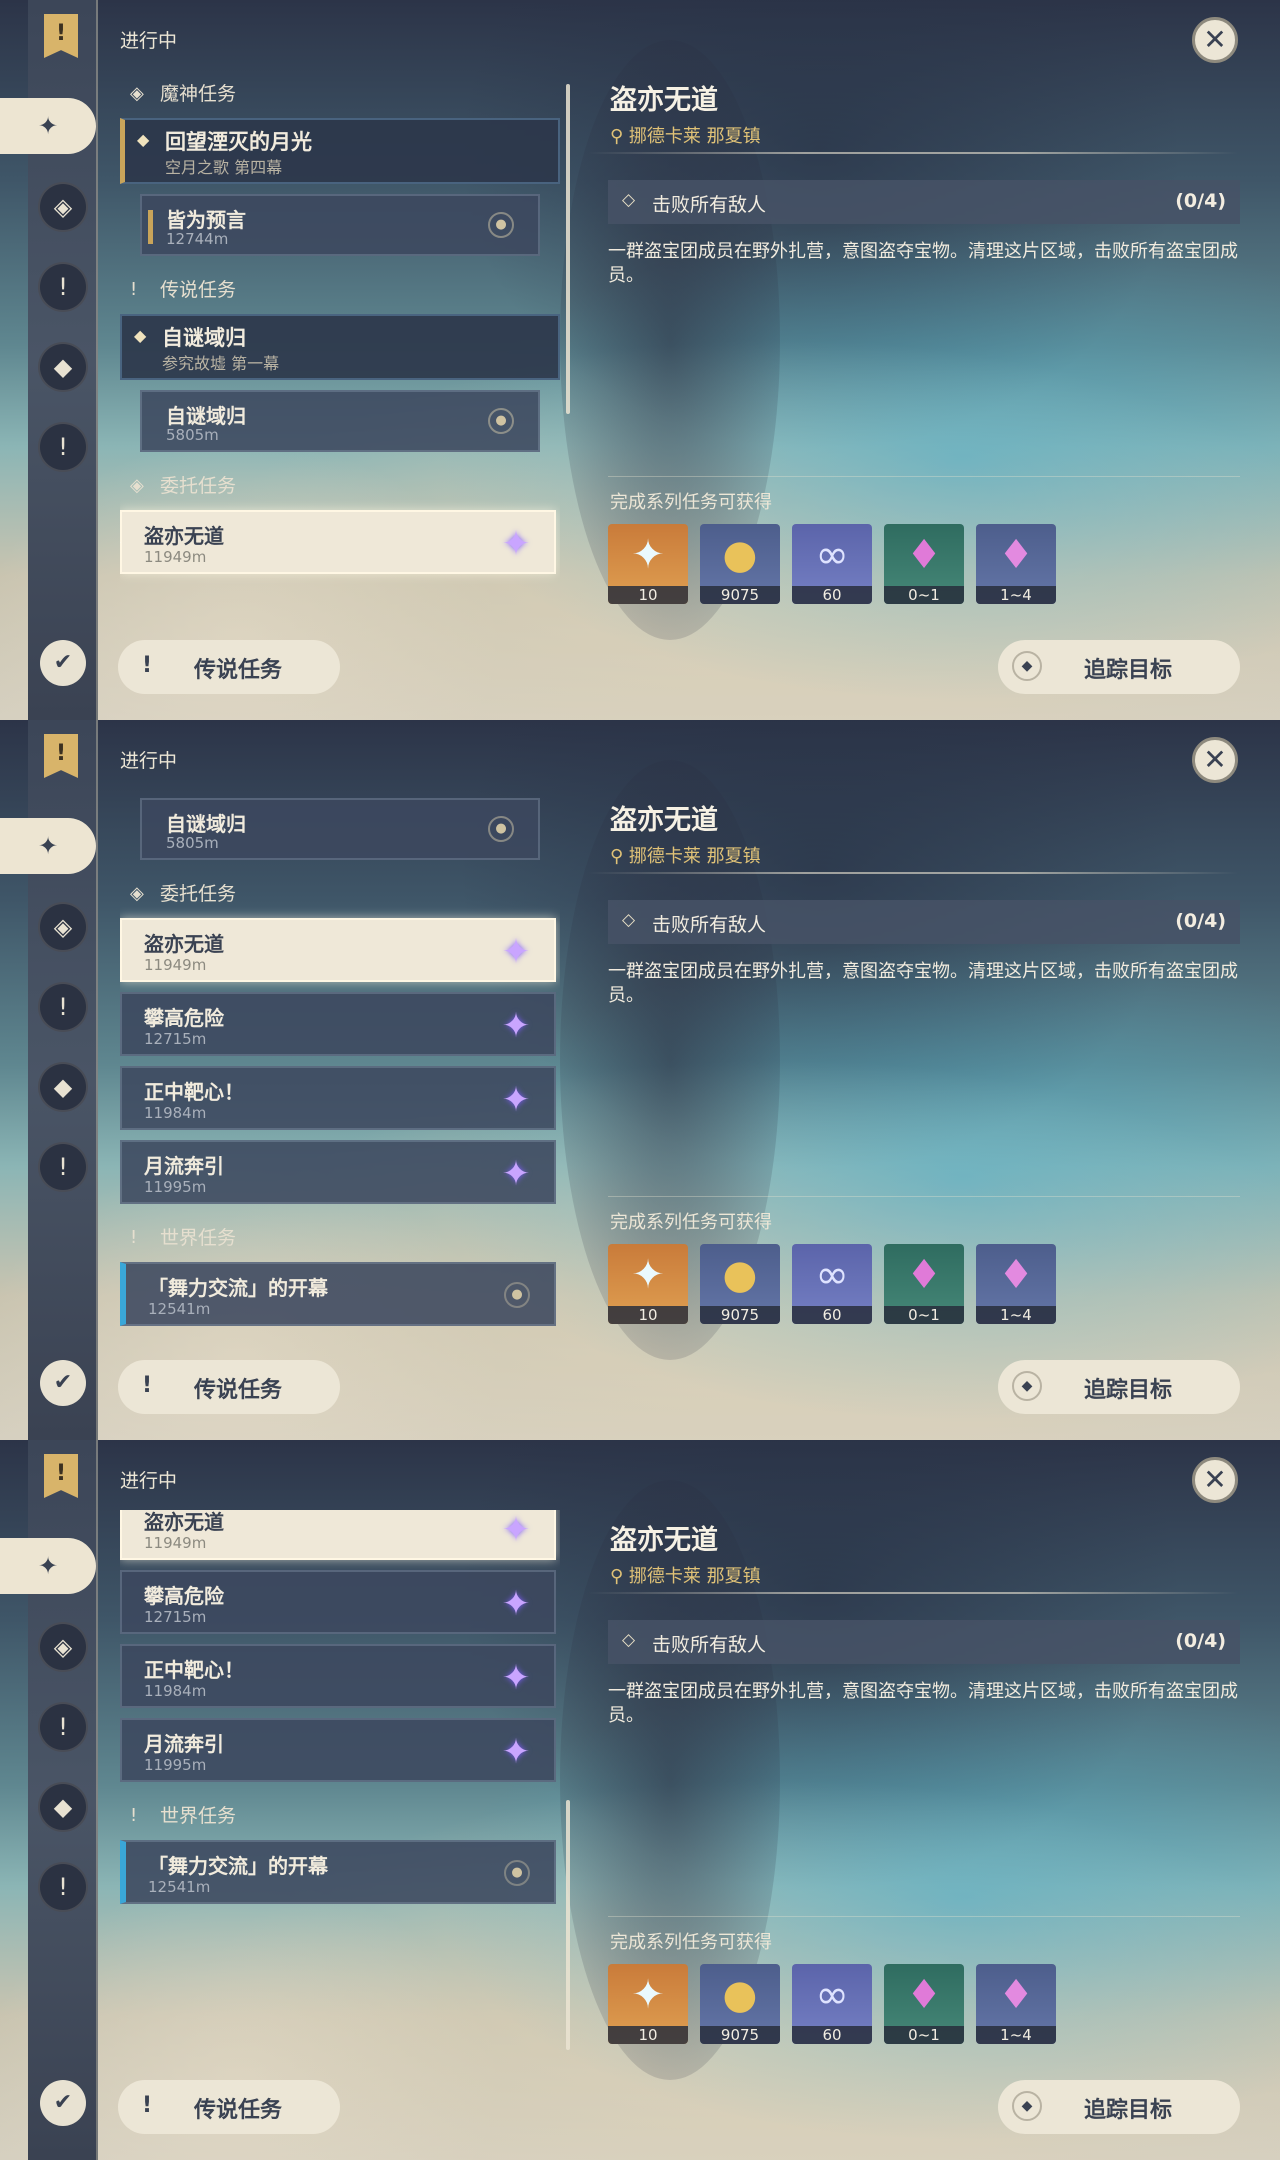  I want to click on location-icon: ⚲, so click(619, 1576).